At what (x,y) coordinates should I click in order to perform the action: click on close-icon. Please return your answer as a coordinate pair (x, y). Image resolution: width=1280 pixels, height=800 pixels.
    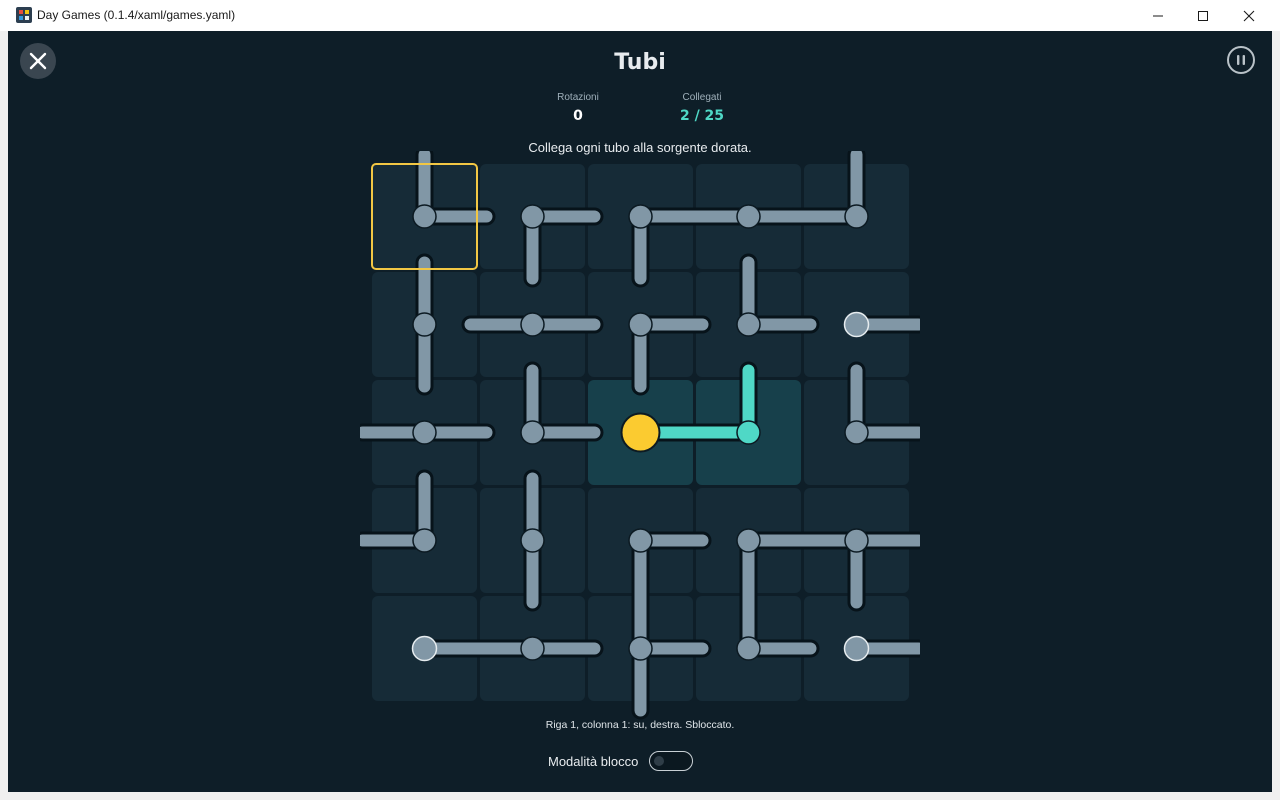
    Looking at the image, I should click on (1249, 15).